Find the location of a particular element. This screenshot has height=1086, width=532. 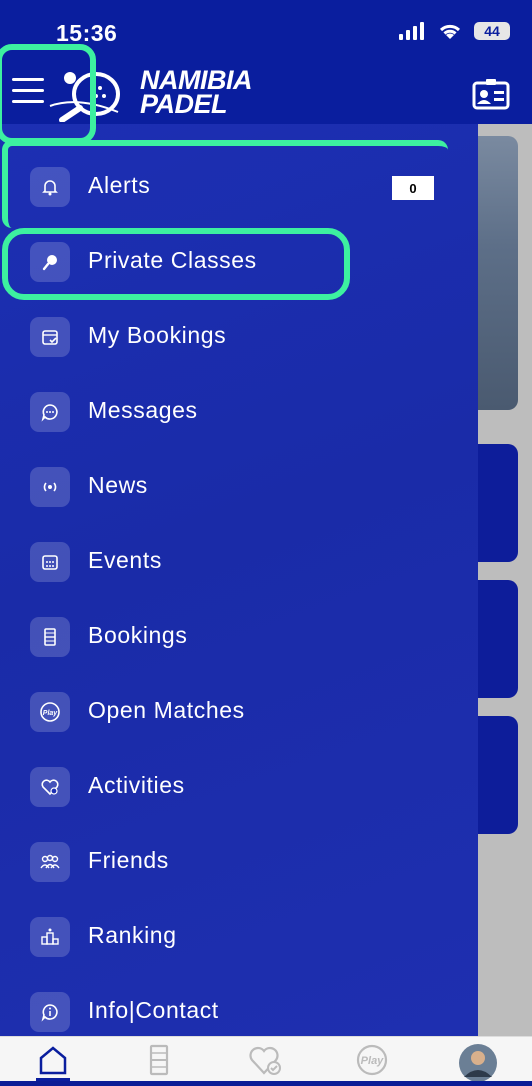

menu-item-label: My Bookings is located at coordinates (157, 335).